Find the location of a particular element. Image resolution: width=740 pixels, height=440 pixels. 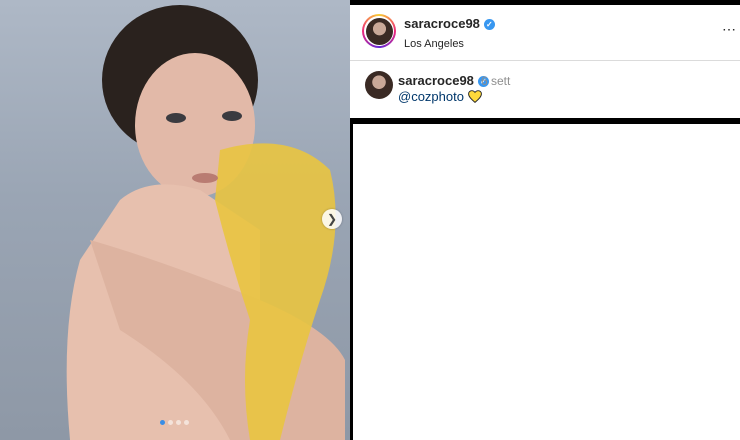

verified-badge-icon: ✓ is located at coordinates (489, 24).